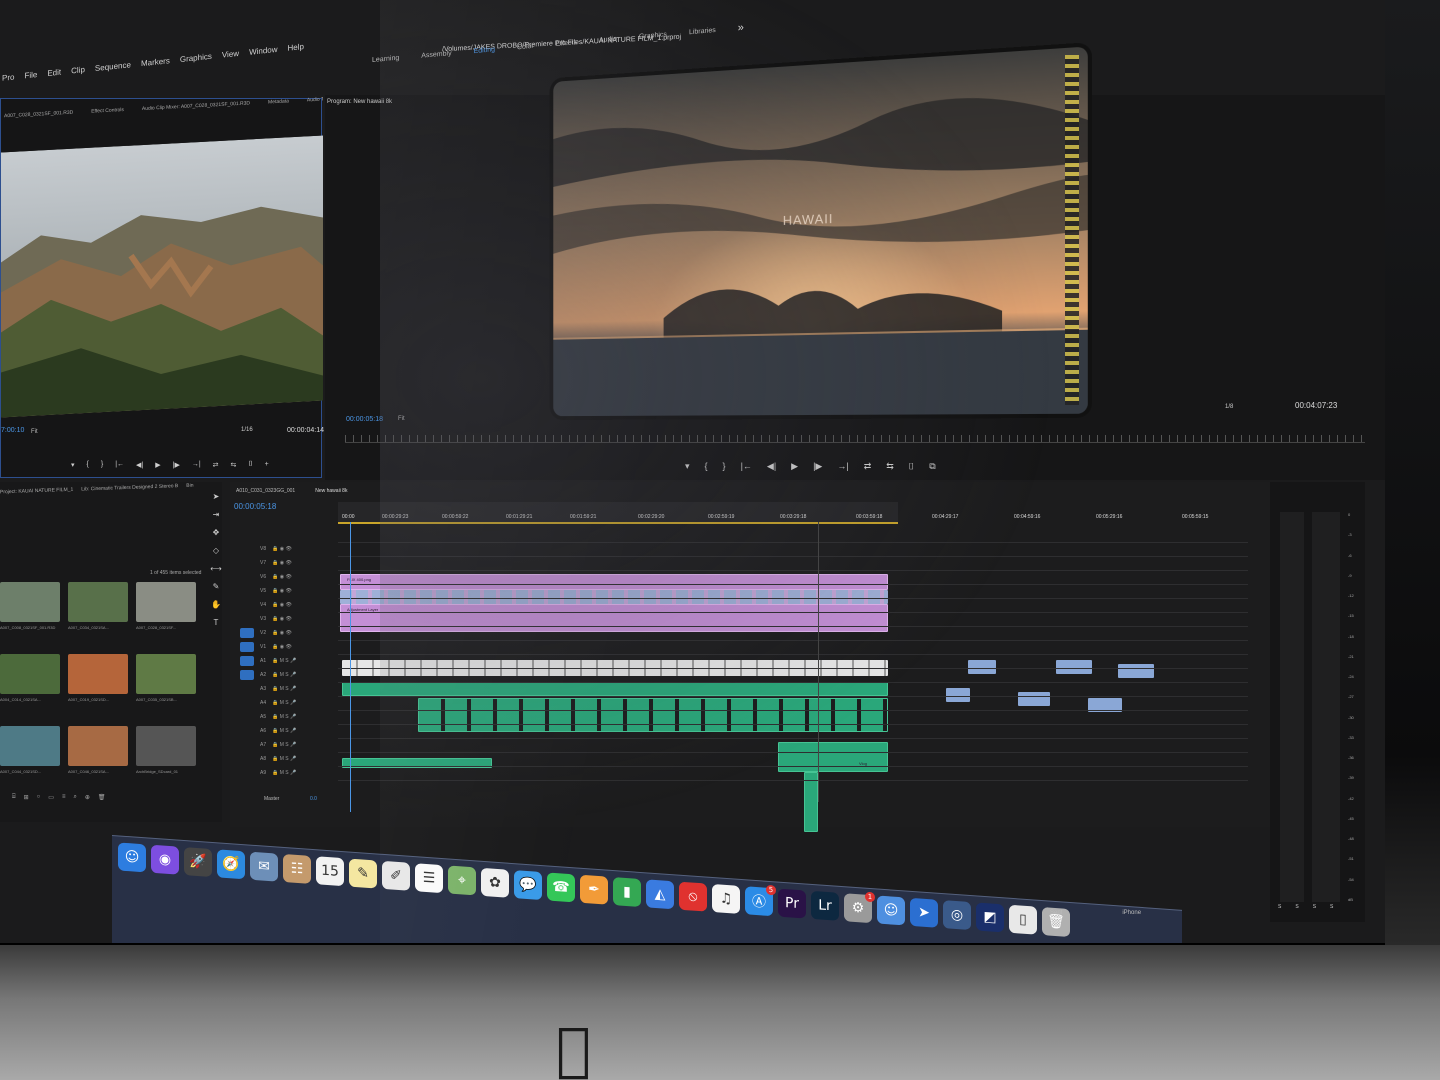 The image size is (1440, 1080). I want to click on freeform-view-icon: ▭, so click(51, 797).